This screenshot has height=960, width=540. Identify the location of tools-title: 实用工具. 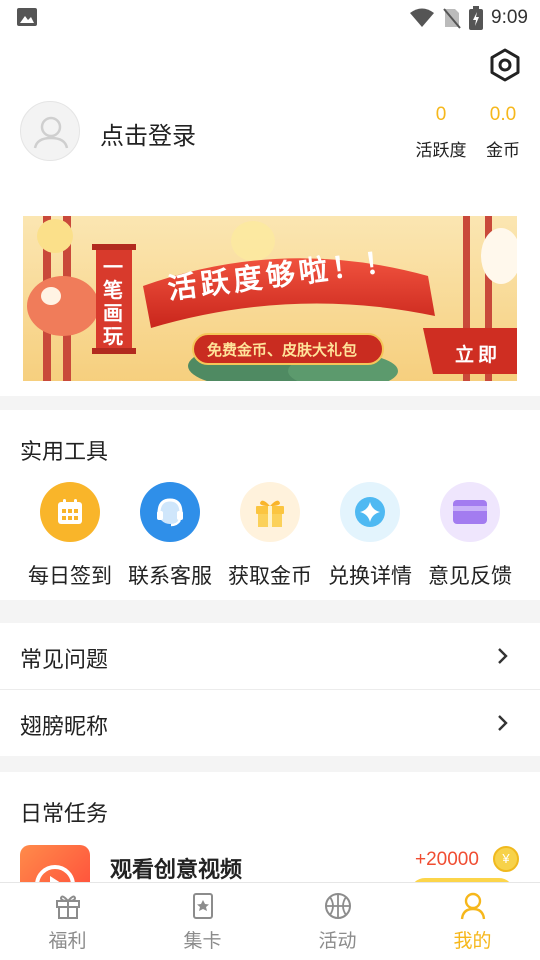
(64, 452).